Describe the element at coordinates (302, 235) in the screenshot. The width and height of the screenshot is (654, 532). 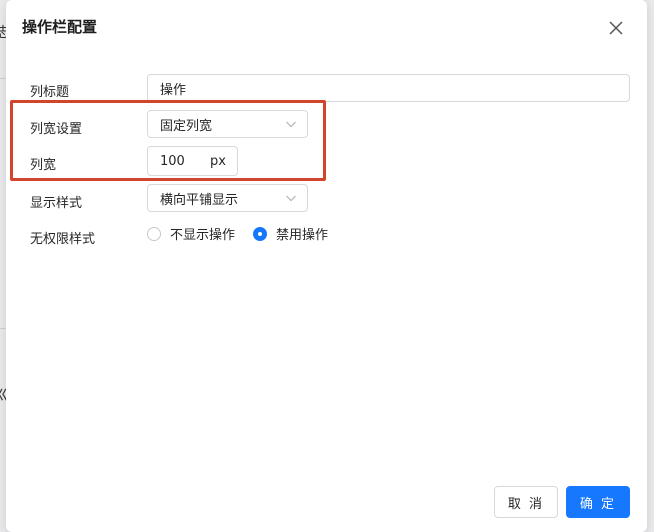
I see `radio-disable-actions-label: 禁用操作` at that location.